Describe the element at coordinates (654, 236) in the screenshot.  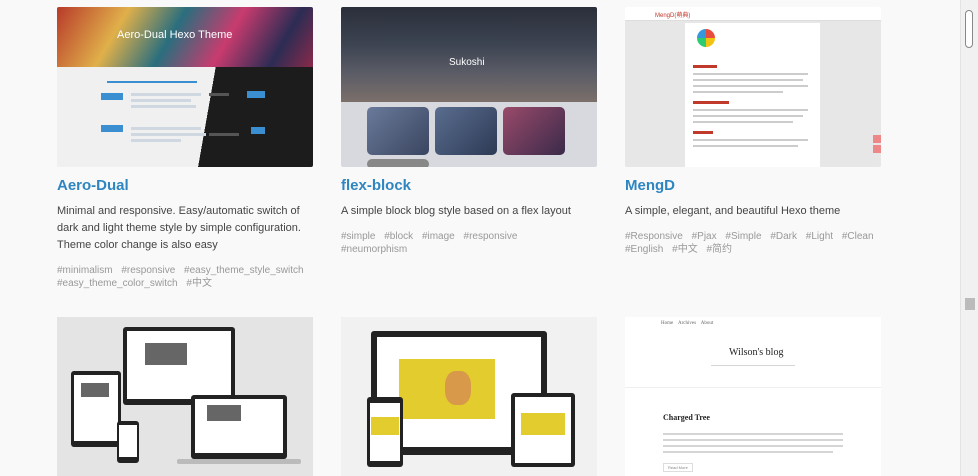
I see `tag: #Responsive` at that location.